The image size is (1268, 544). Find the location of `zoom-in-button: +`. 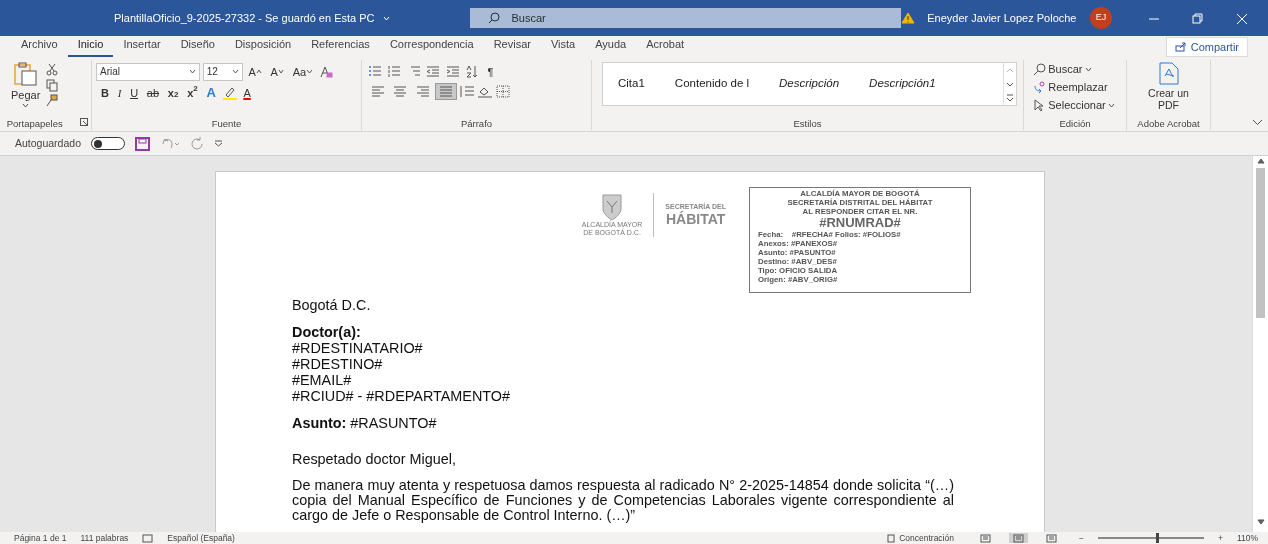

zoom-in-button: + is located at coordinates (1220, 538).